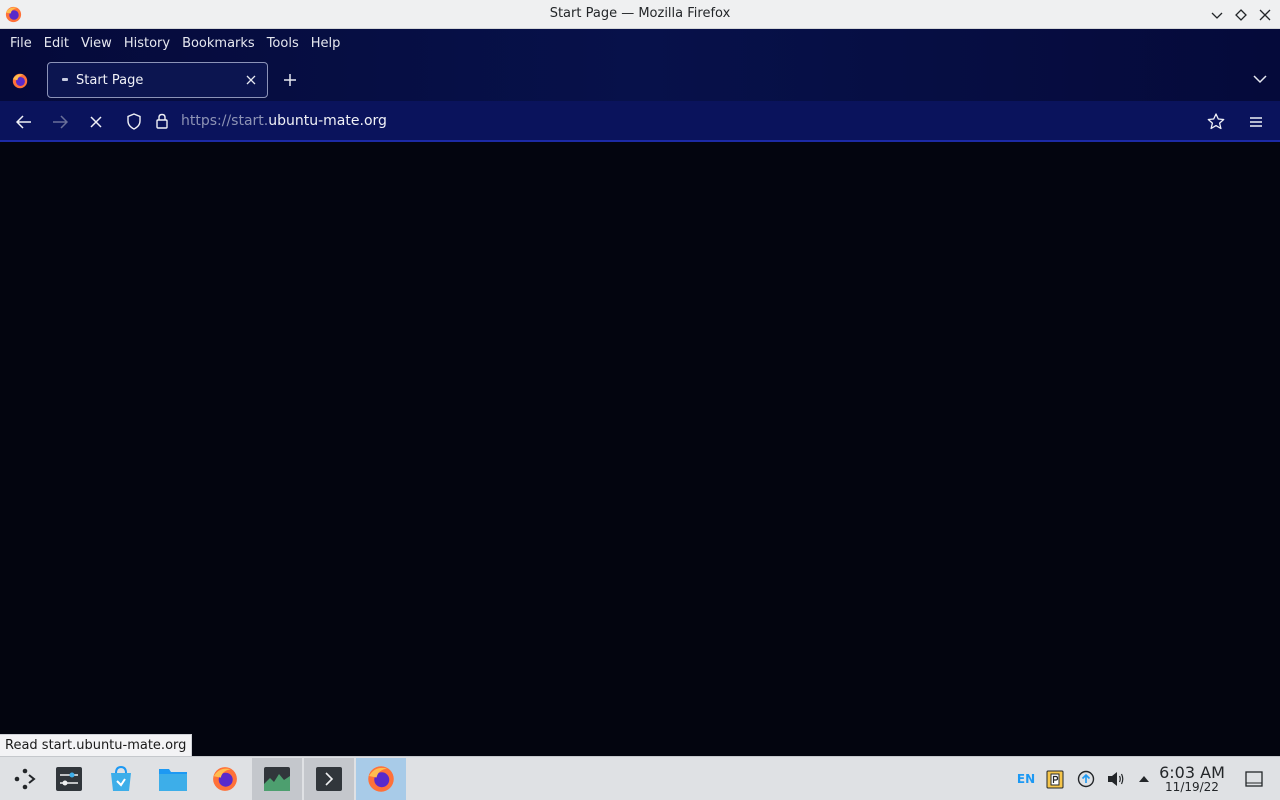  I want to click on forward-icon, so click(60, 122).